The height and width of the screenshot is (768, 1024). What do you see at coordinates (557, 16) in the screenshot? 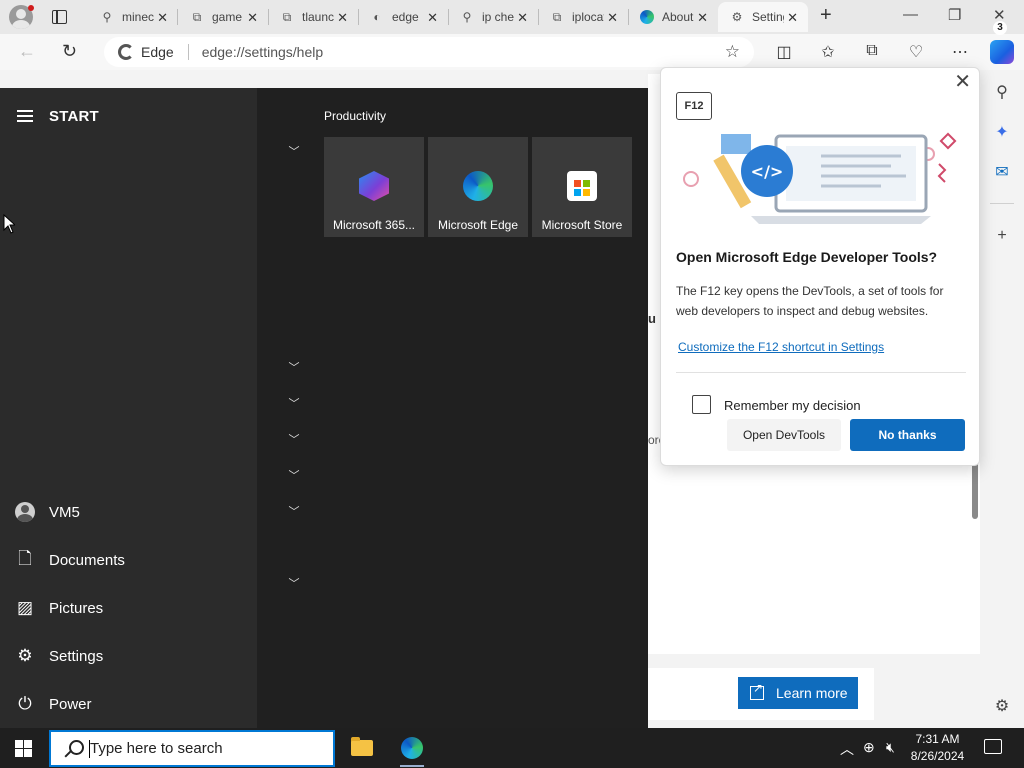
I see `tab-page-icon: ⧉` at bounding box center [557, 16].